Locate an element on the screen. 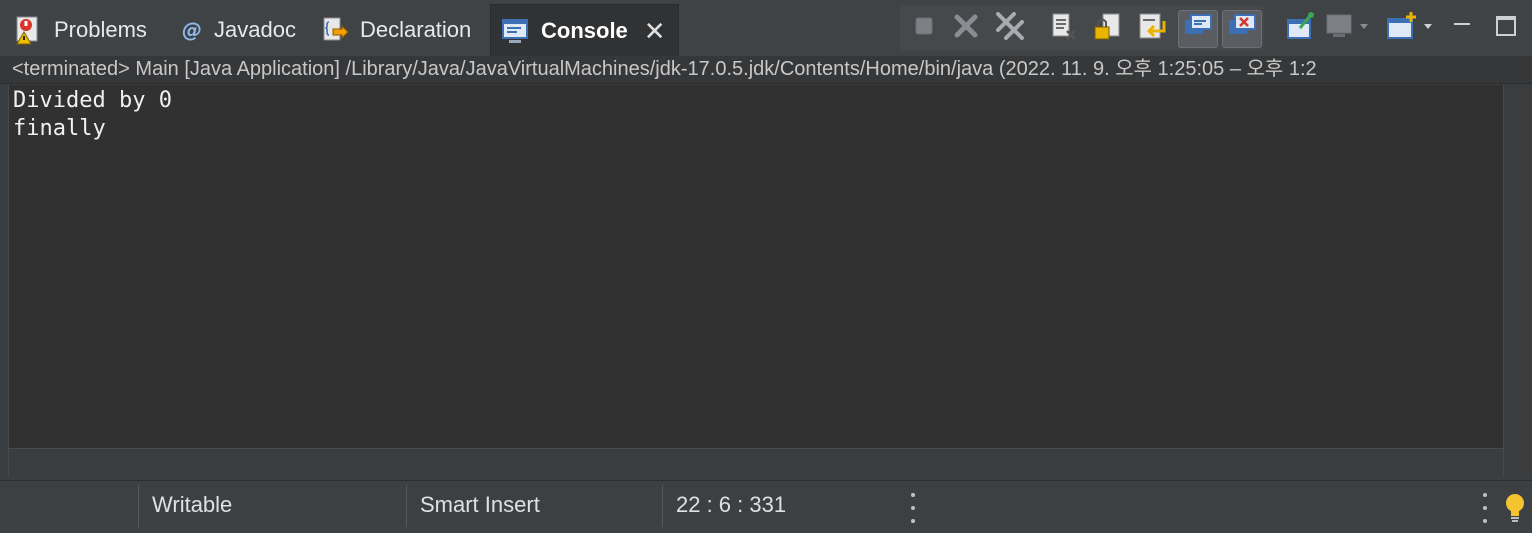 The image size is (1532, 533). display-selected-console-button is located at coordinates (1347, 28).